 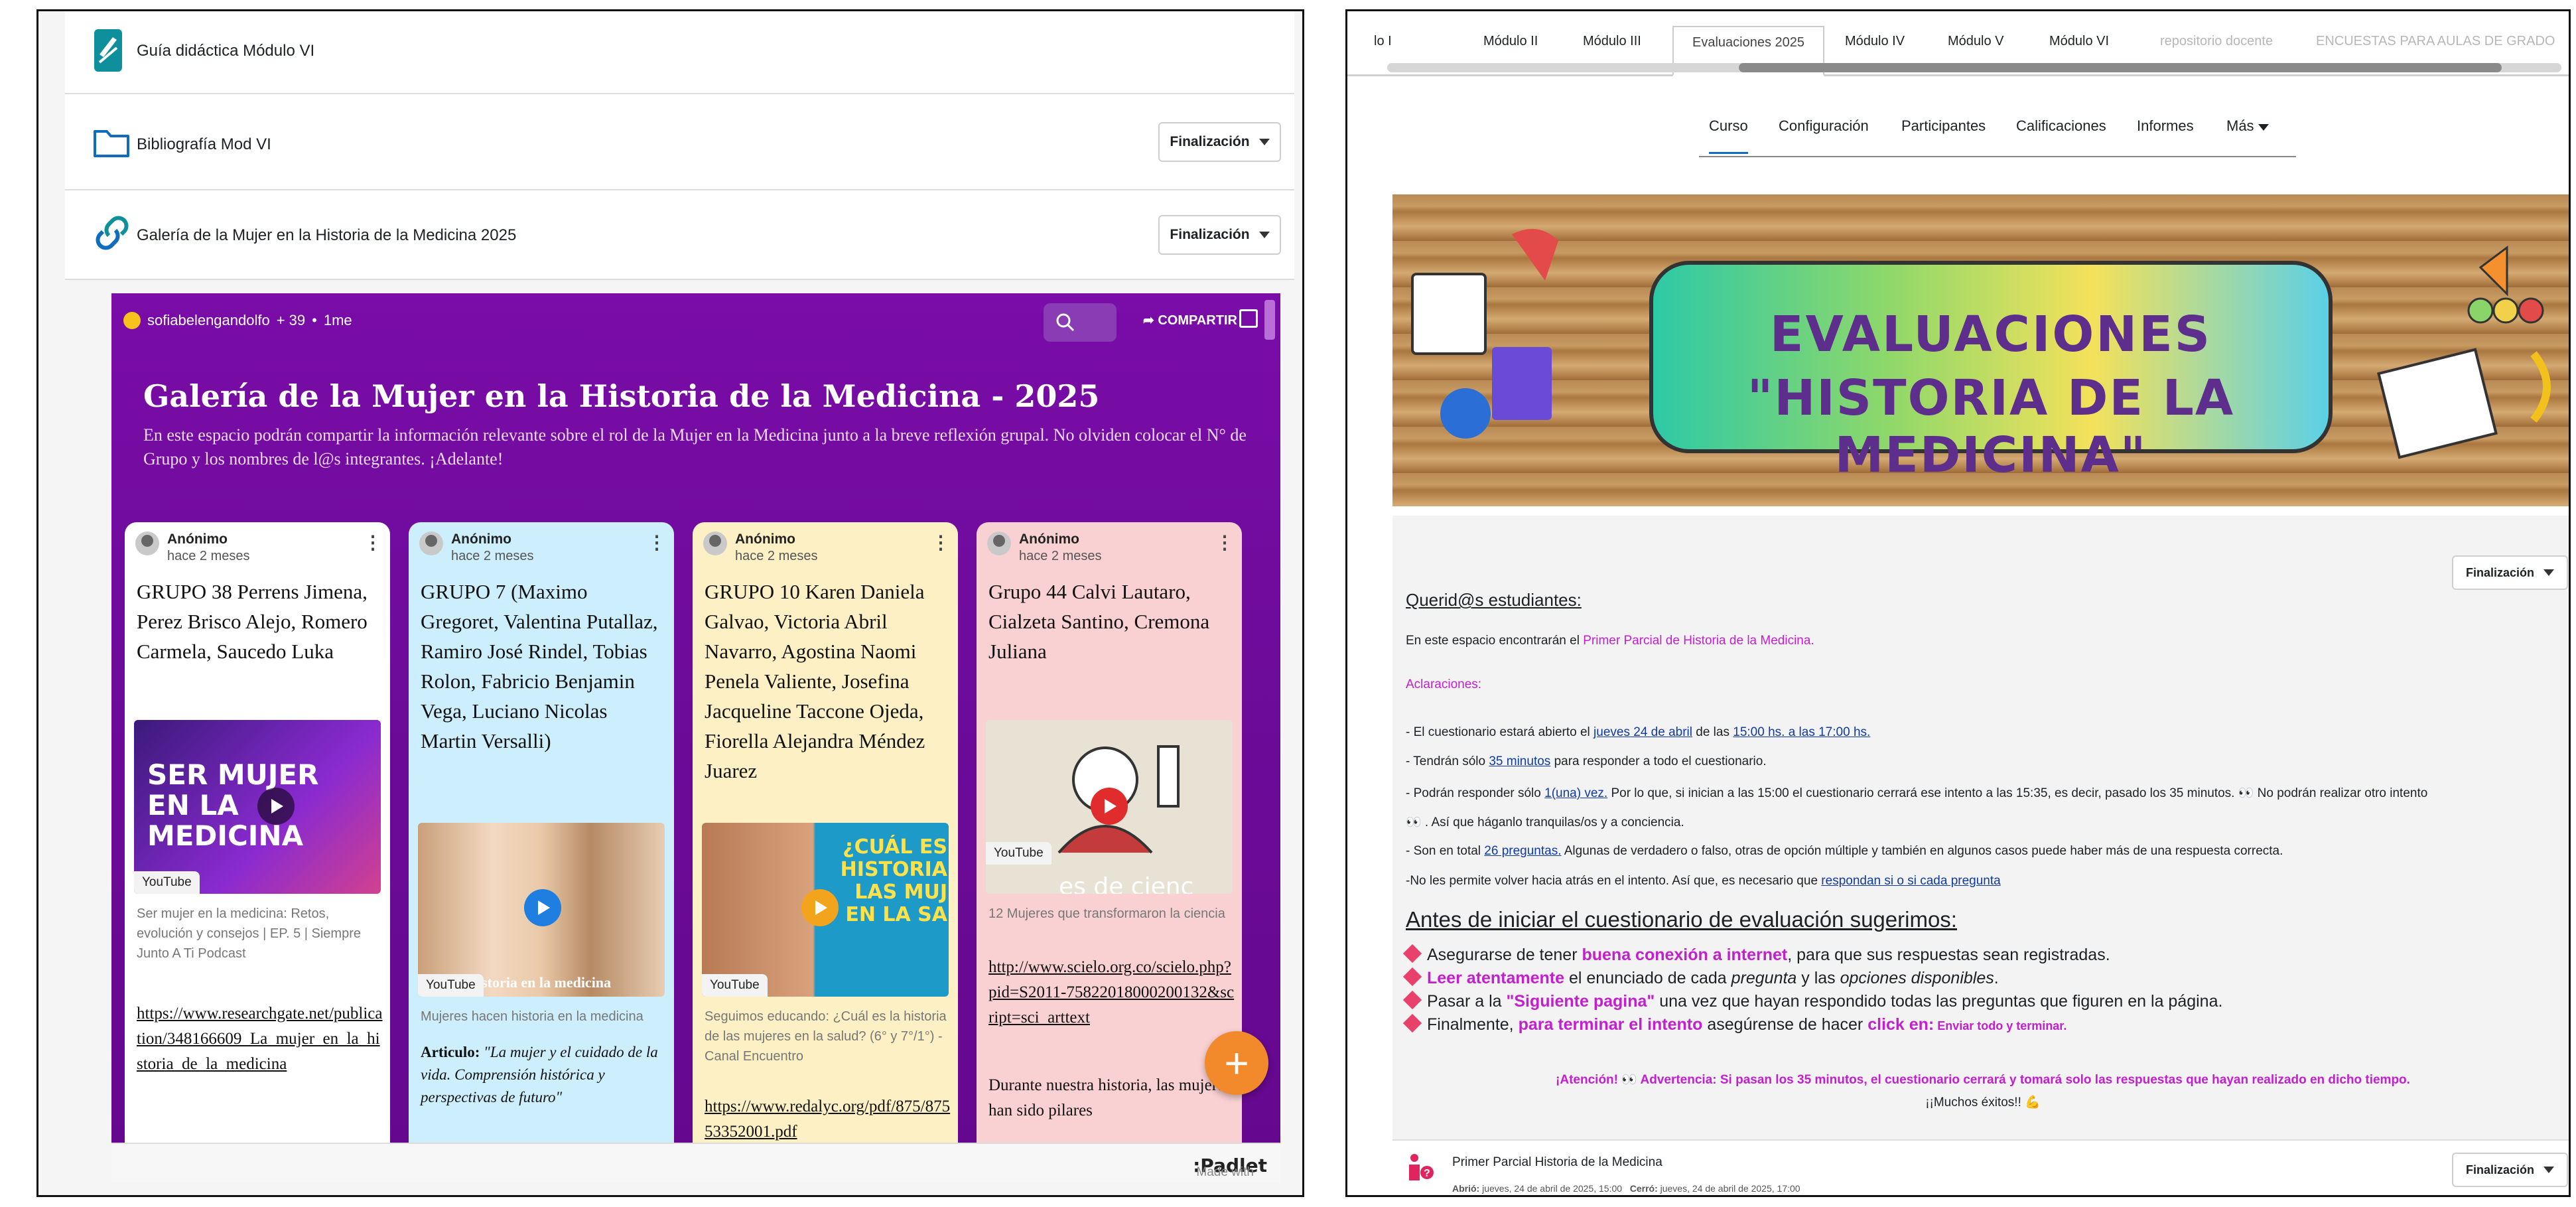 What do you see at coordinates (1210, 234) in the screenshot?
I see `completion-label: Finalización` at bounding box center [1210, 234].